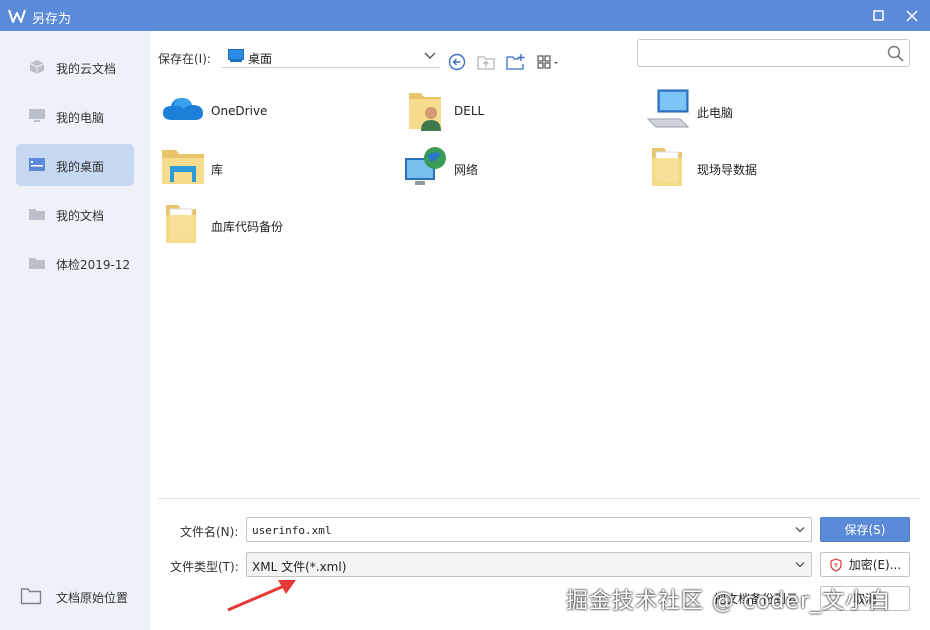 The image size is (930, 630). Describe the element at coordinates (759, 53) in the screenshot. I see `search-input` at that location.